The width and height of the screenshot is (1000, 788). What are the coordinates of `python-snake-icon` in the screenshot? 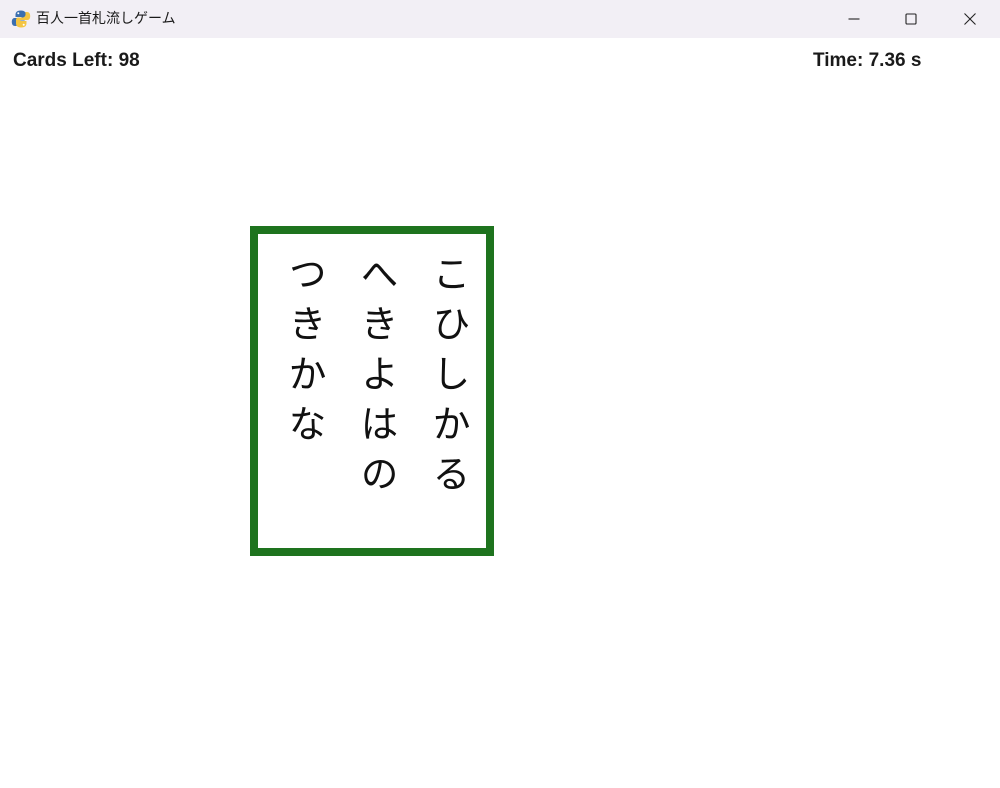 It's located at (21, 19).